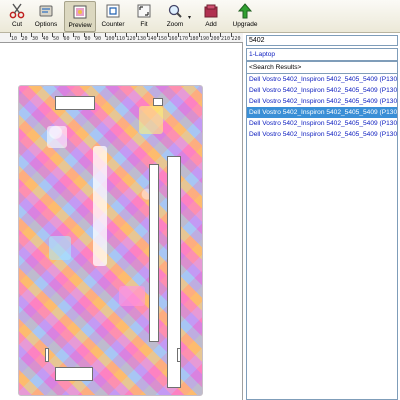 The height and width of the screenshot is (400, 400). I want to click on ruler-label: 220, so click(236, 39).